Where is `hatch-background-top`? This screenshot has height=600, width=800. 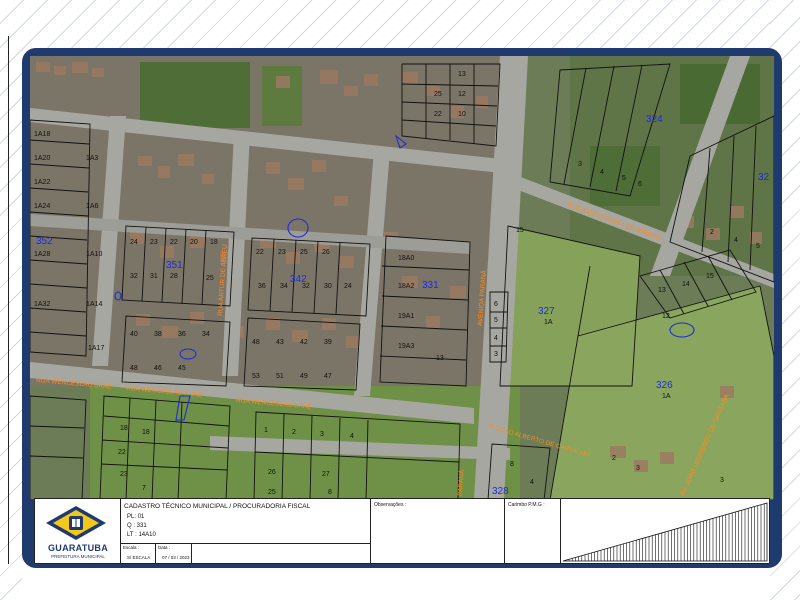 hatch-background-top is located at coordinates (400, 26).